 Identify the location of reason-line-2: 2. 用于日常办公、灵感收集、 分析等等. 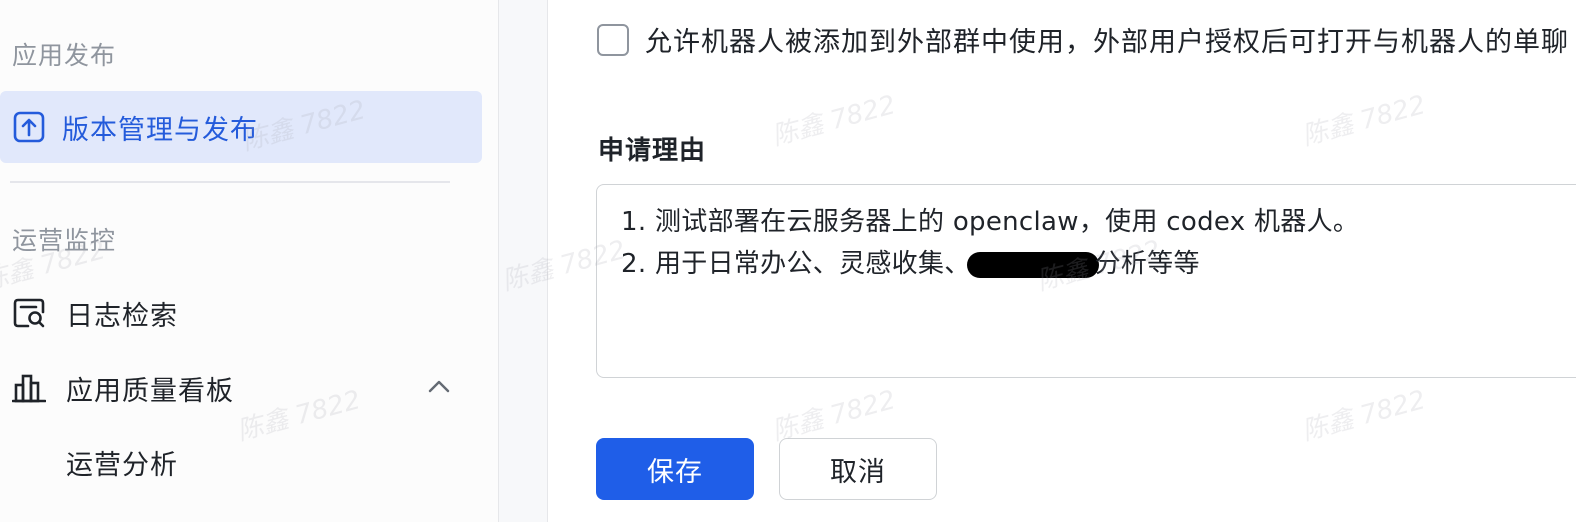
(910, 261).